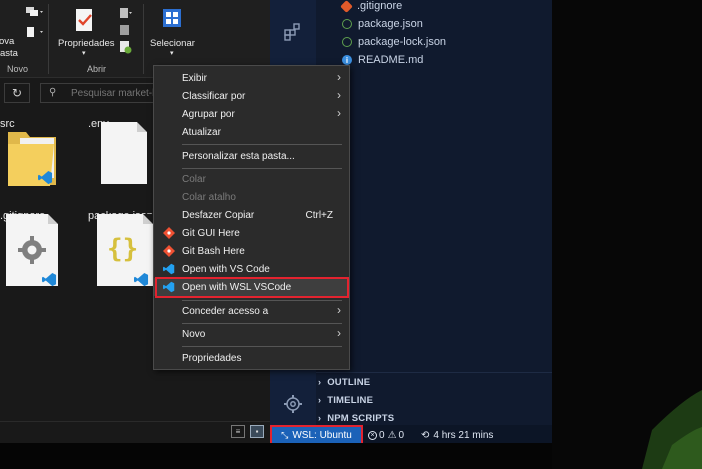 The width and height of the screenshot is (702, 469). I want to click on search-icon: ⚲, so click(53, 92).